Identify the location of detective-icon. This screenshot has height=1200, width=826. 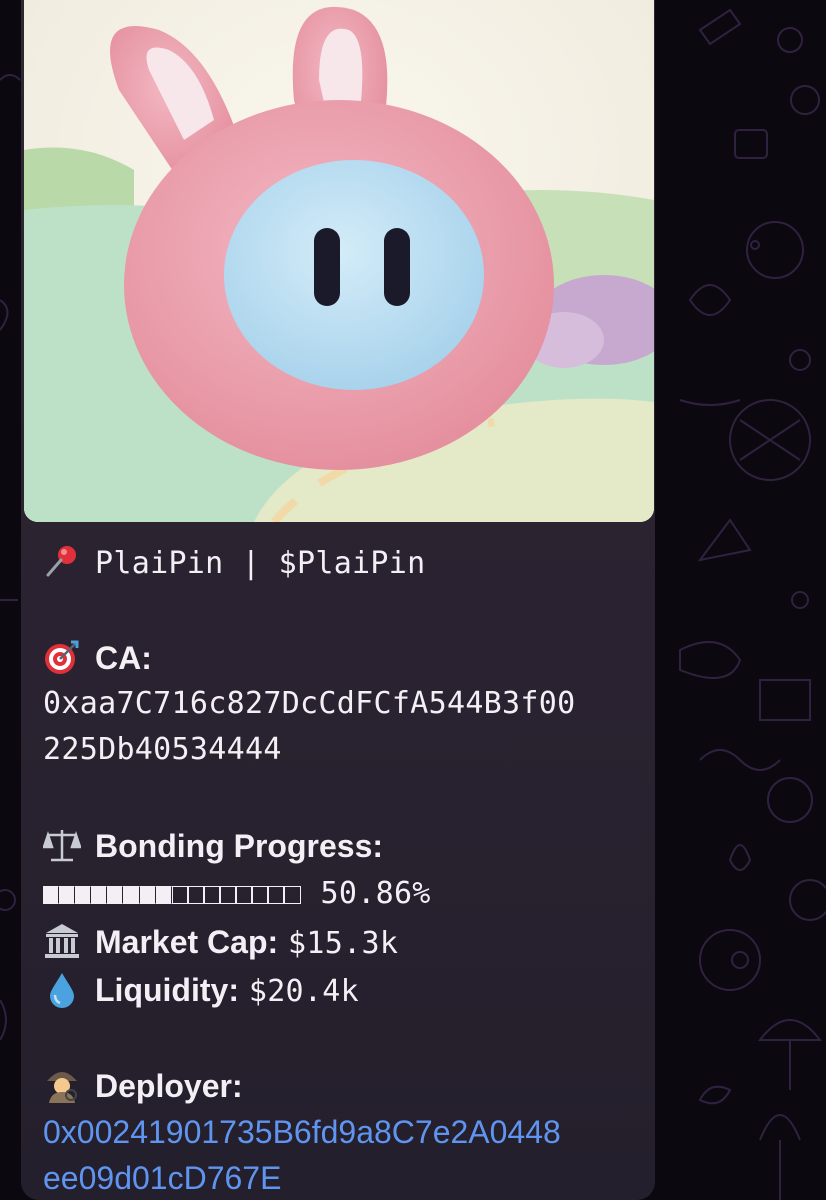
(62, 1085).